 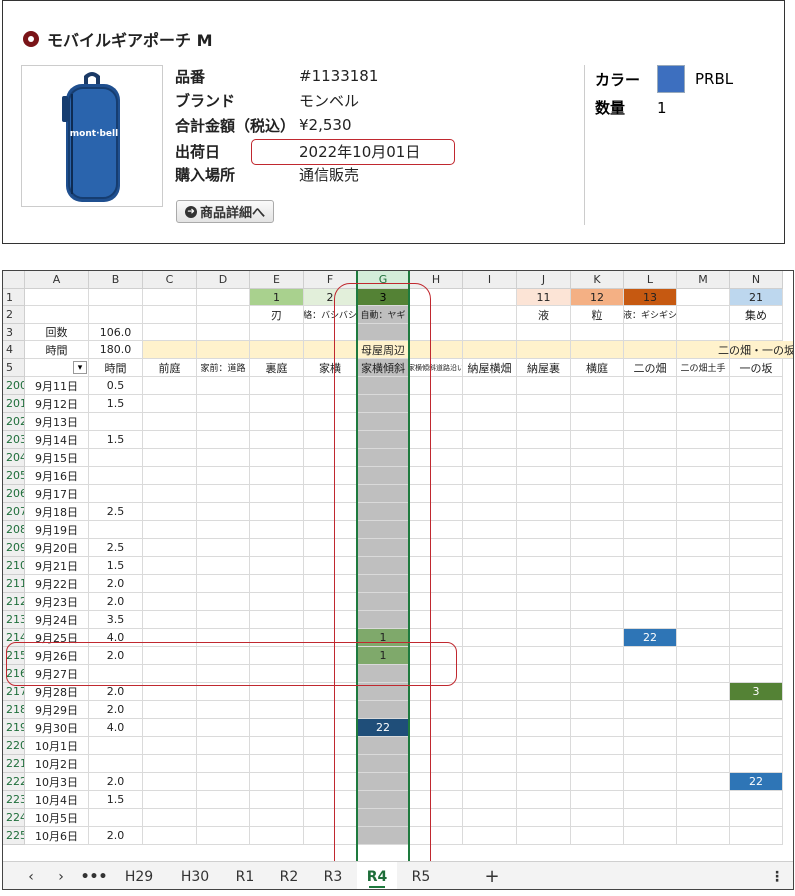 What do you see at coordinates (383, 315) in the screenshot?
I see `cell-g2: 自動：ヤギ` at bounding box center [383, 315].